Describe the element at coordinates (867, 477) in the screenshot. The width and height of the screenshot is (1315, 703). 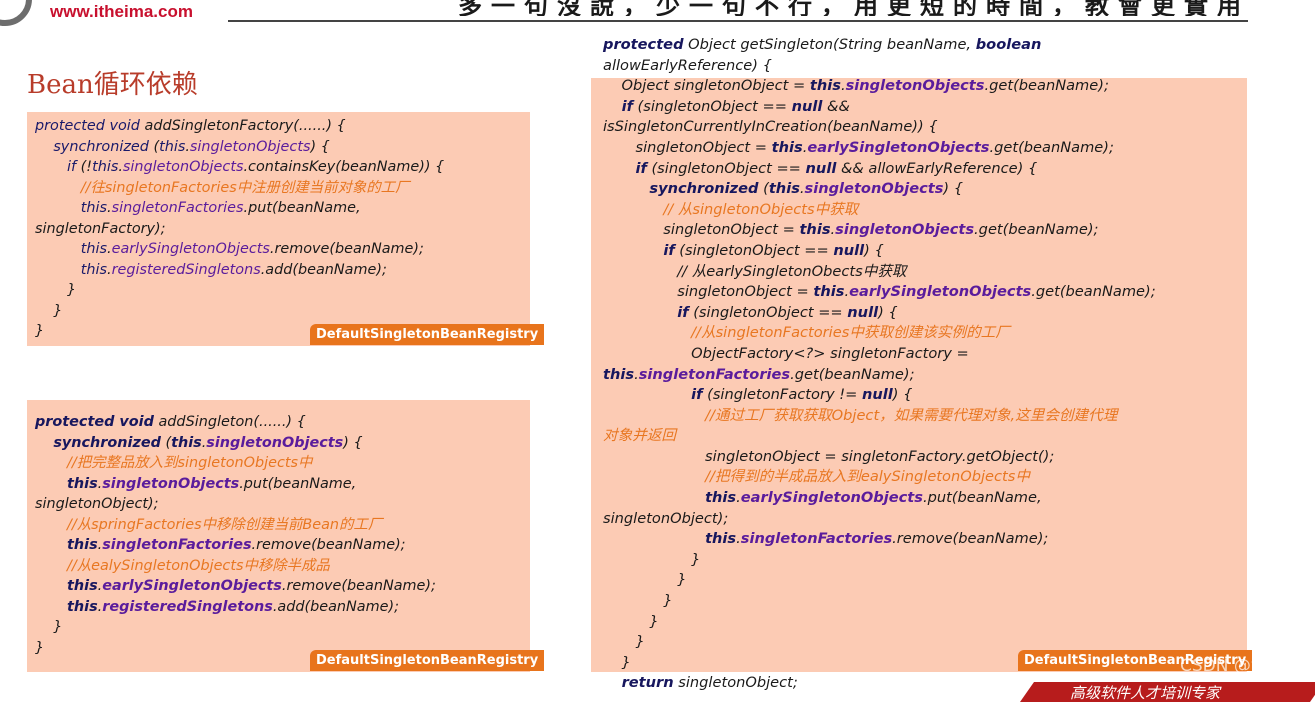
I see `comment: //把得到的半成品放入到ealySingletonObjects中` at that location.